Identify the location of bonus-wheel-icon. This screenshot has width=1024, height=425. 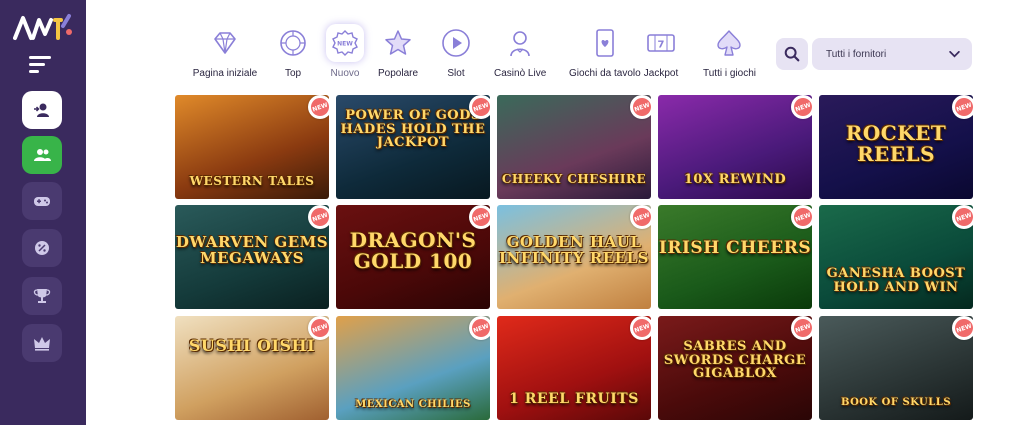
(42, 248).